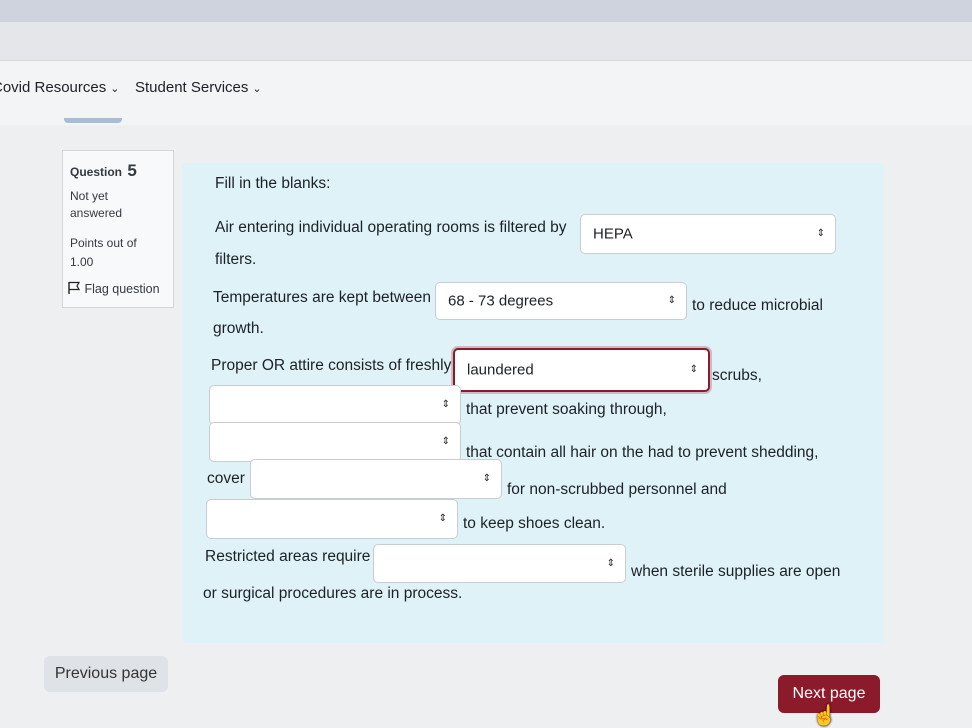 The image size is (972, 728). I want to click on flag-question-label: Flag question, so click(122, 289).